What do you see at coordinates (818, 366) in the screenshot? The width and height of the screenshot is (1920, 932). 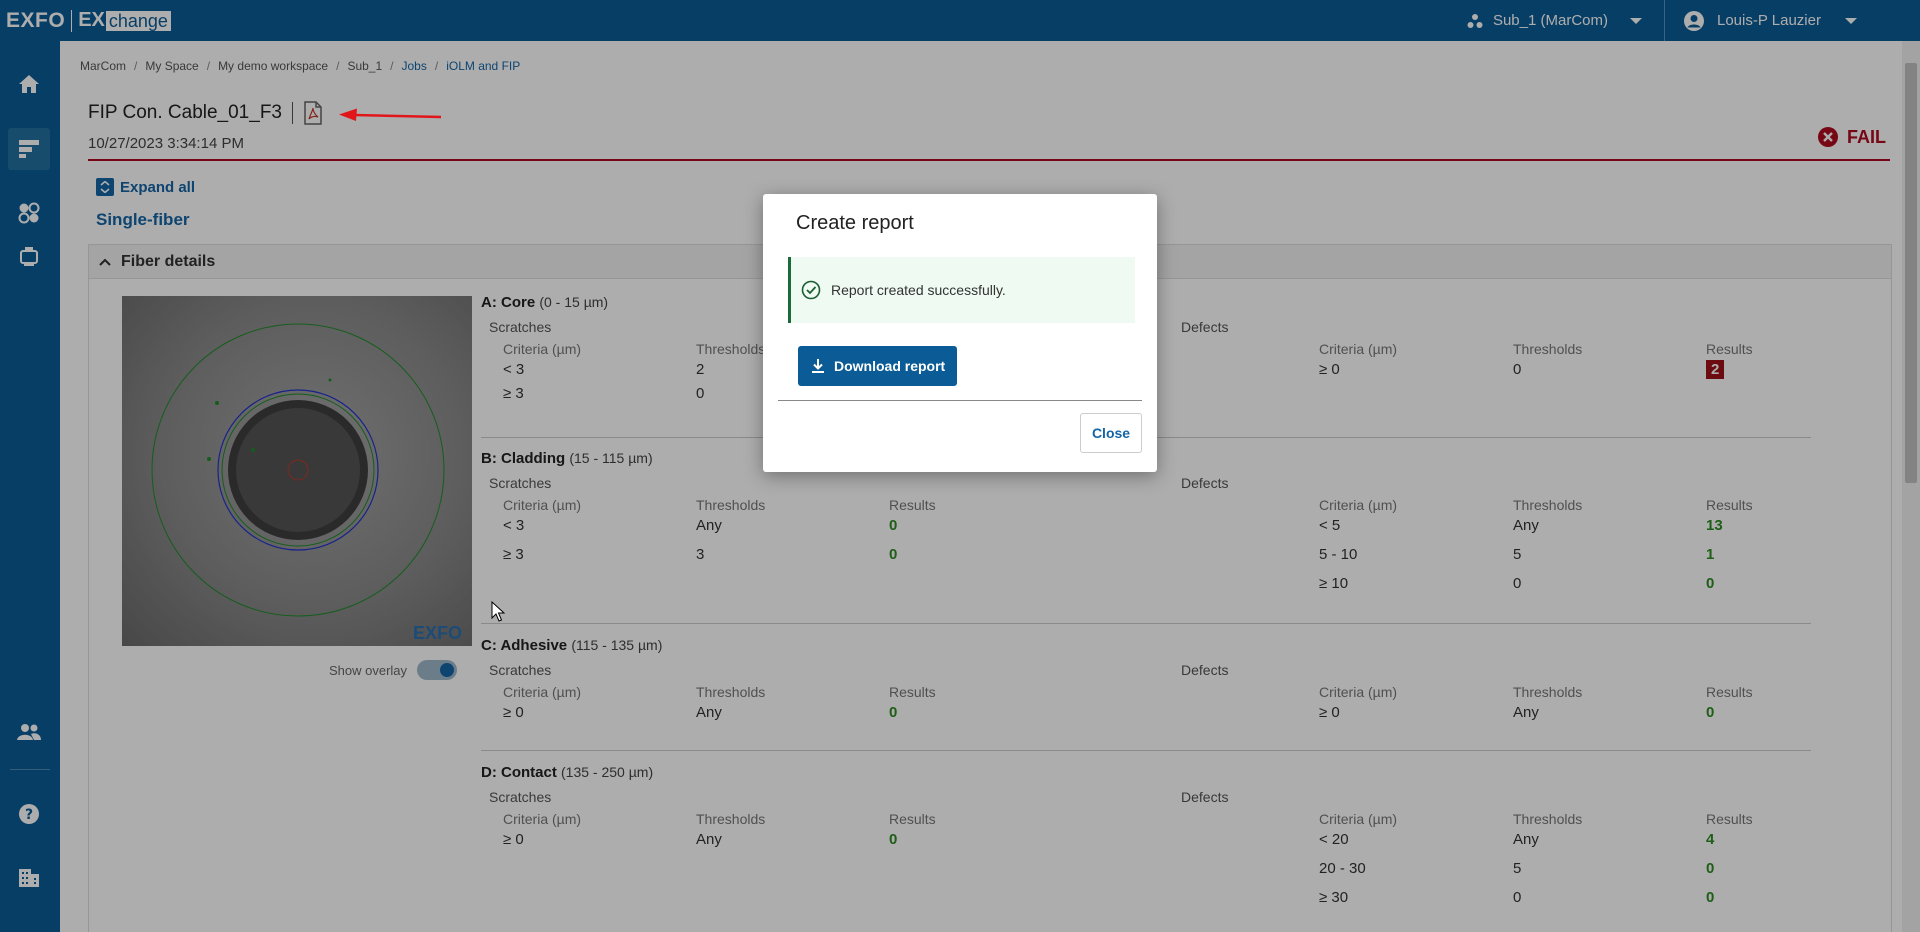 I see `download-icon` at bounding box center [818, 366].